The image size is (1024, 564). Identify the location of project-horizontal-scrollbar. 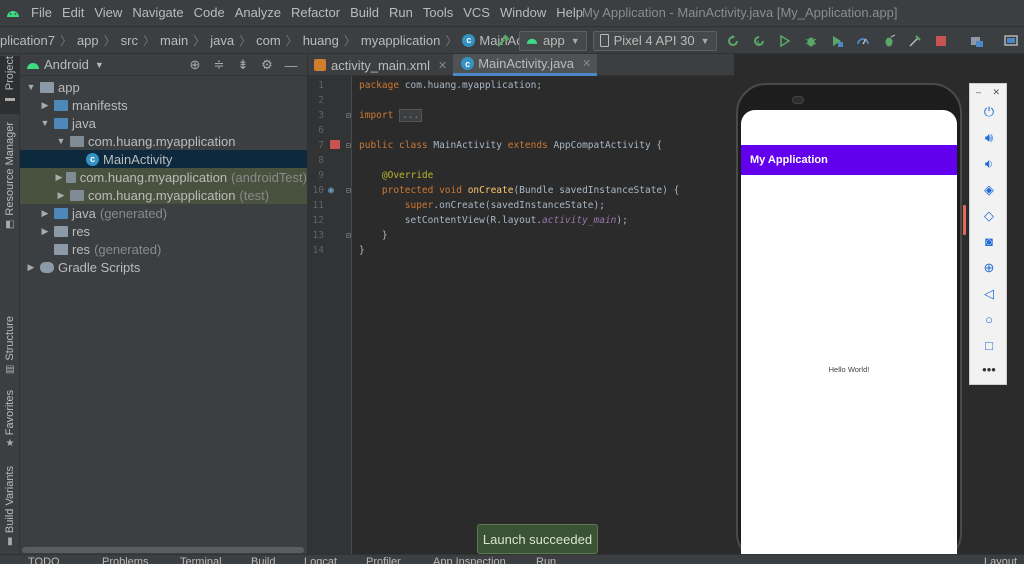
(163, 550).